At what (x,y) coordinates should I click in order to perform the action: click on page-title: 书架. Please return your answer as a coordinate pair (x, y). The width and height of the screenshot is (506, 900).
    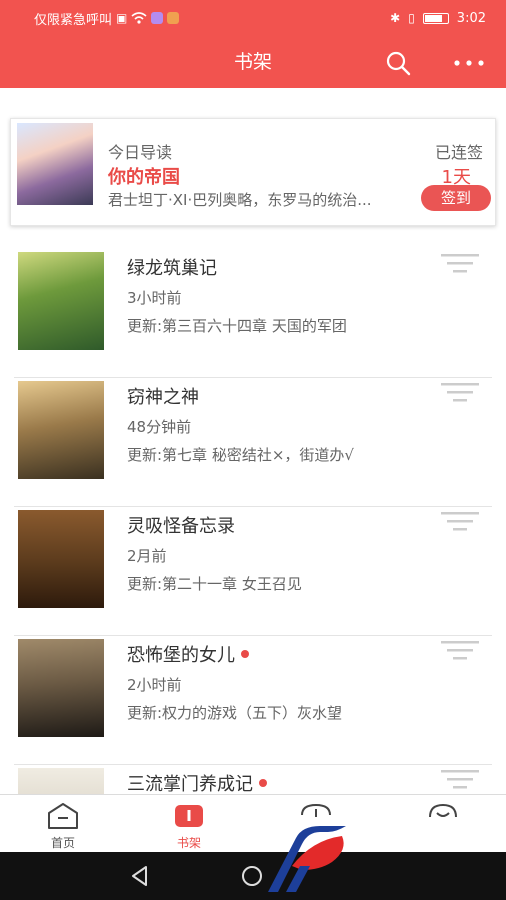
    Looking at the image, I should click on (252, 62).